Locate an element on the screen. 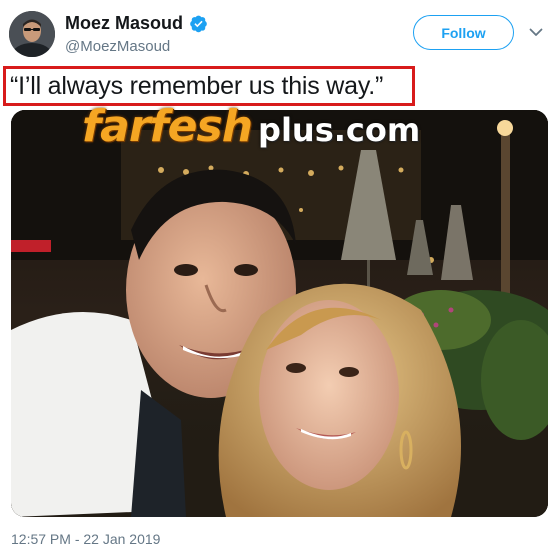 The width and height of the screenshot is (560, 559). handle: @MoezMasoud is located at coordinates (136, 47).